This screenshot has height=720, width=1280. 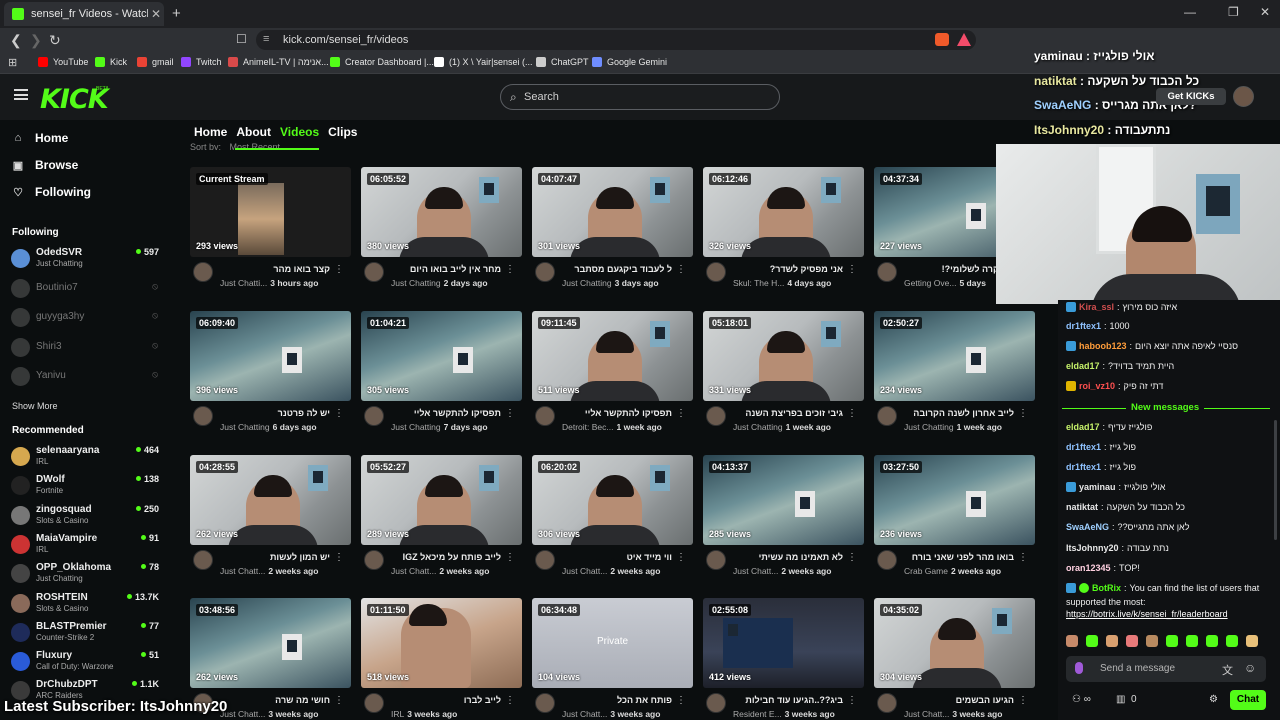 What do you see at coordinates (342, 132) in the screenshot?
I see `tab-clips: Clips` at bounding box center [342, 132].